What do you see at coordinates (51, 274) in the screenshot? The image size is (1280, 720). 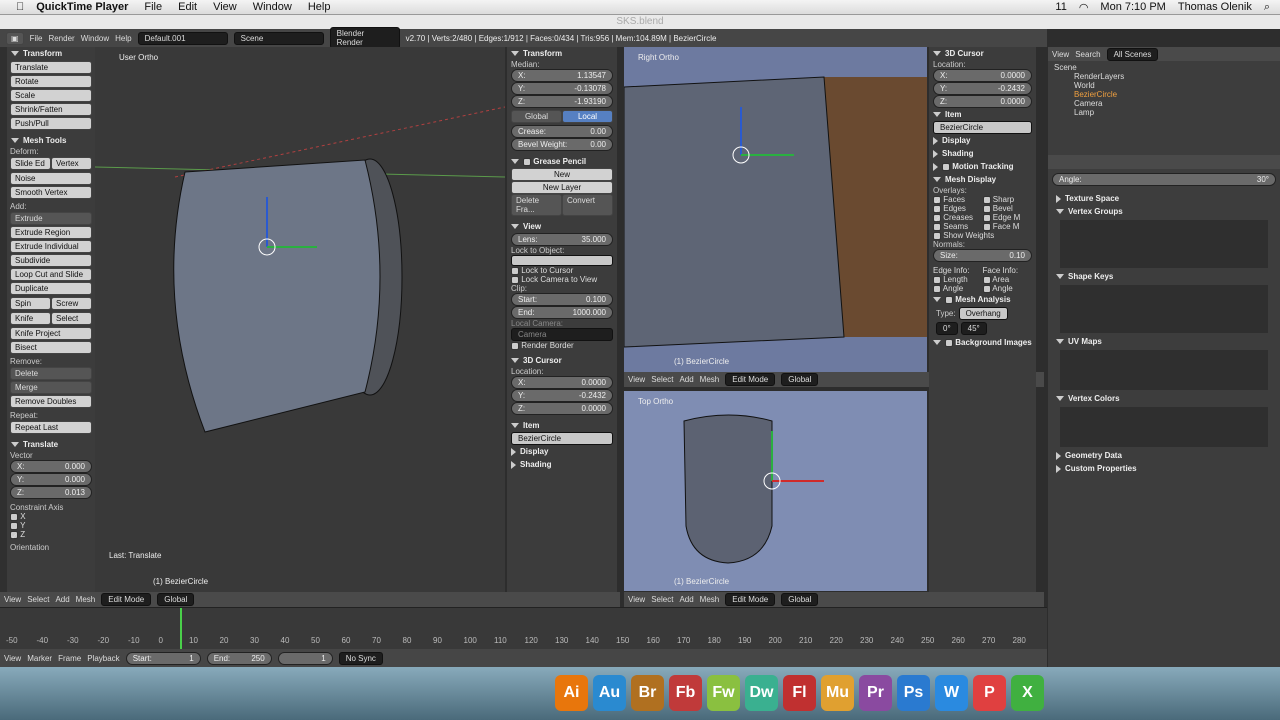 I see `loopcut-button: Loop Cut and Slide` at bounding box center [51, 274].